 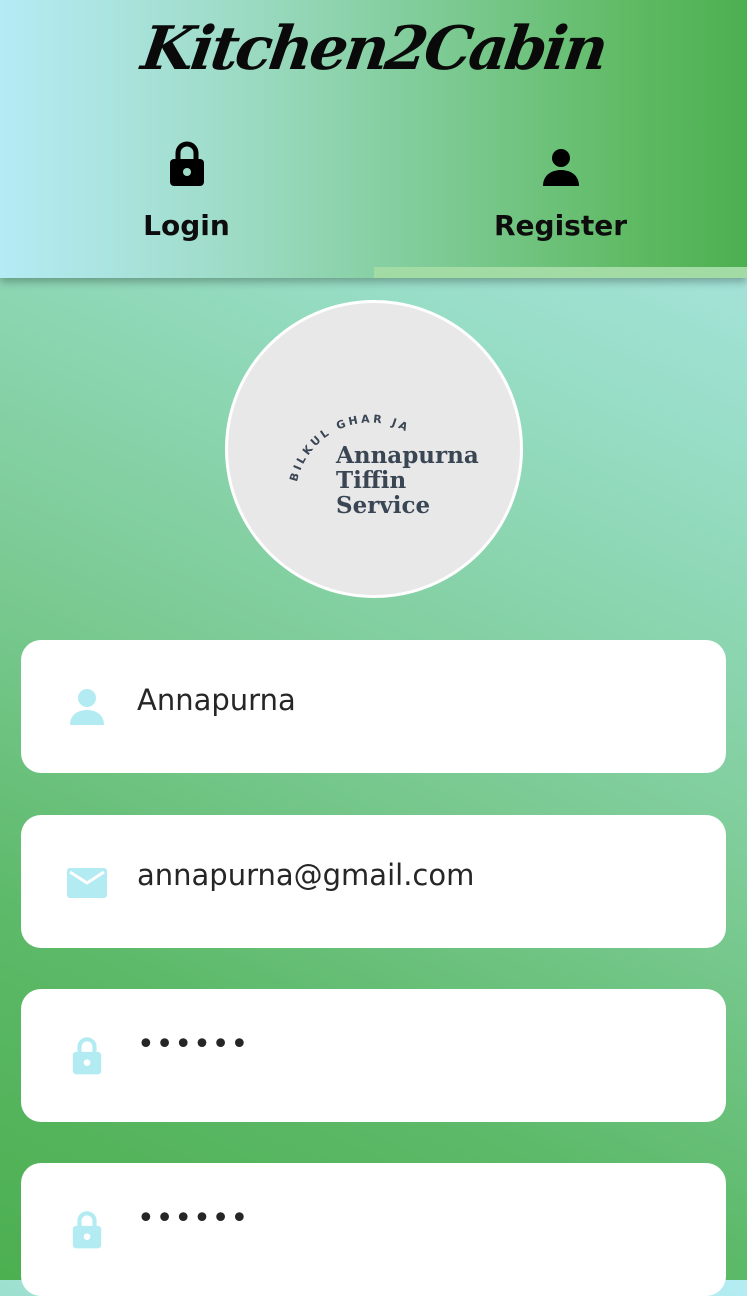 What do you see at coordinates (193, 1044) in the screenshot?
I see `password-input: ••••••` at bounding box center [193, 1044].